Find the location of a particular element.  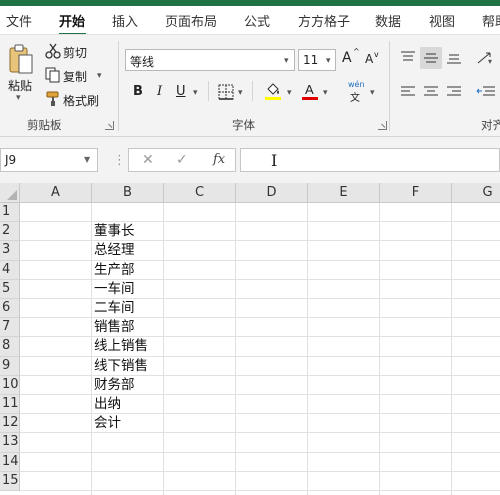

column-header: E is located at coordinates (344, 193).